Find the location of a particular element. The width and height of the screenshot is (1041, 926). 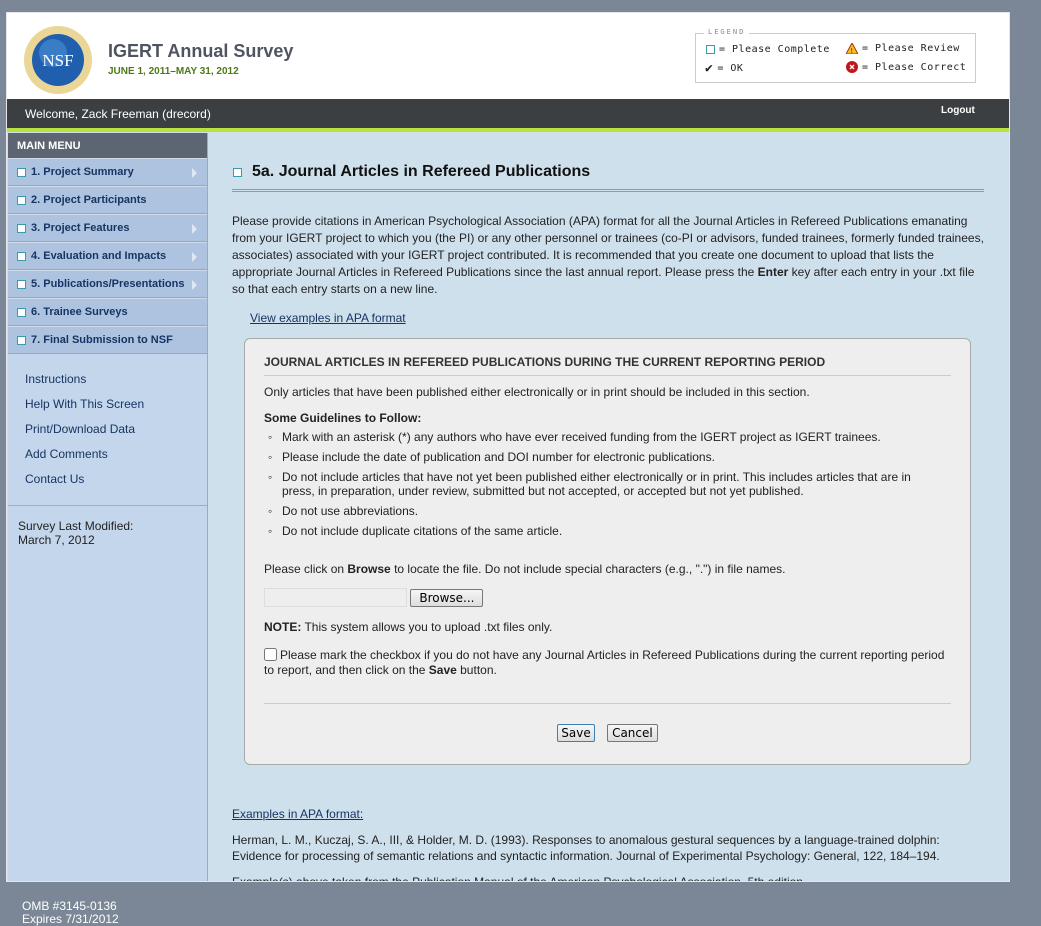

app-title: IGERT Annual Survey is located at coordinates (201, 51).